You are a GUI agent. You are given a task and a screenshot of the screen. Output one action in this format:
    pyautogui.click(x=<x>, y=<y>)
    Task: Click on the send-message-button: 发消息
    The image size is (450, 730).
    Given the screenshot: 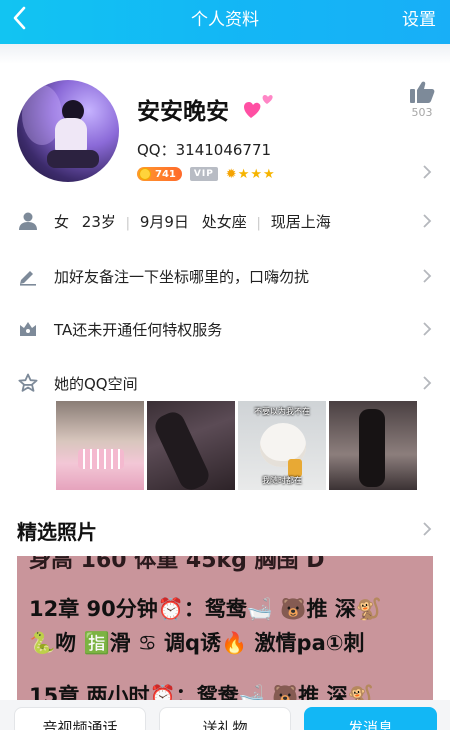 What is the action you would take?
    pyautogui.click(x=370, y=718)
    